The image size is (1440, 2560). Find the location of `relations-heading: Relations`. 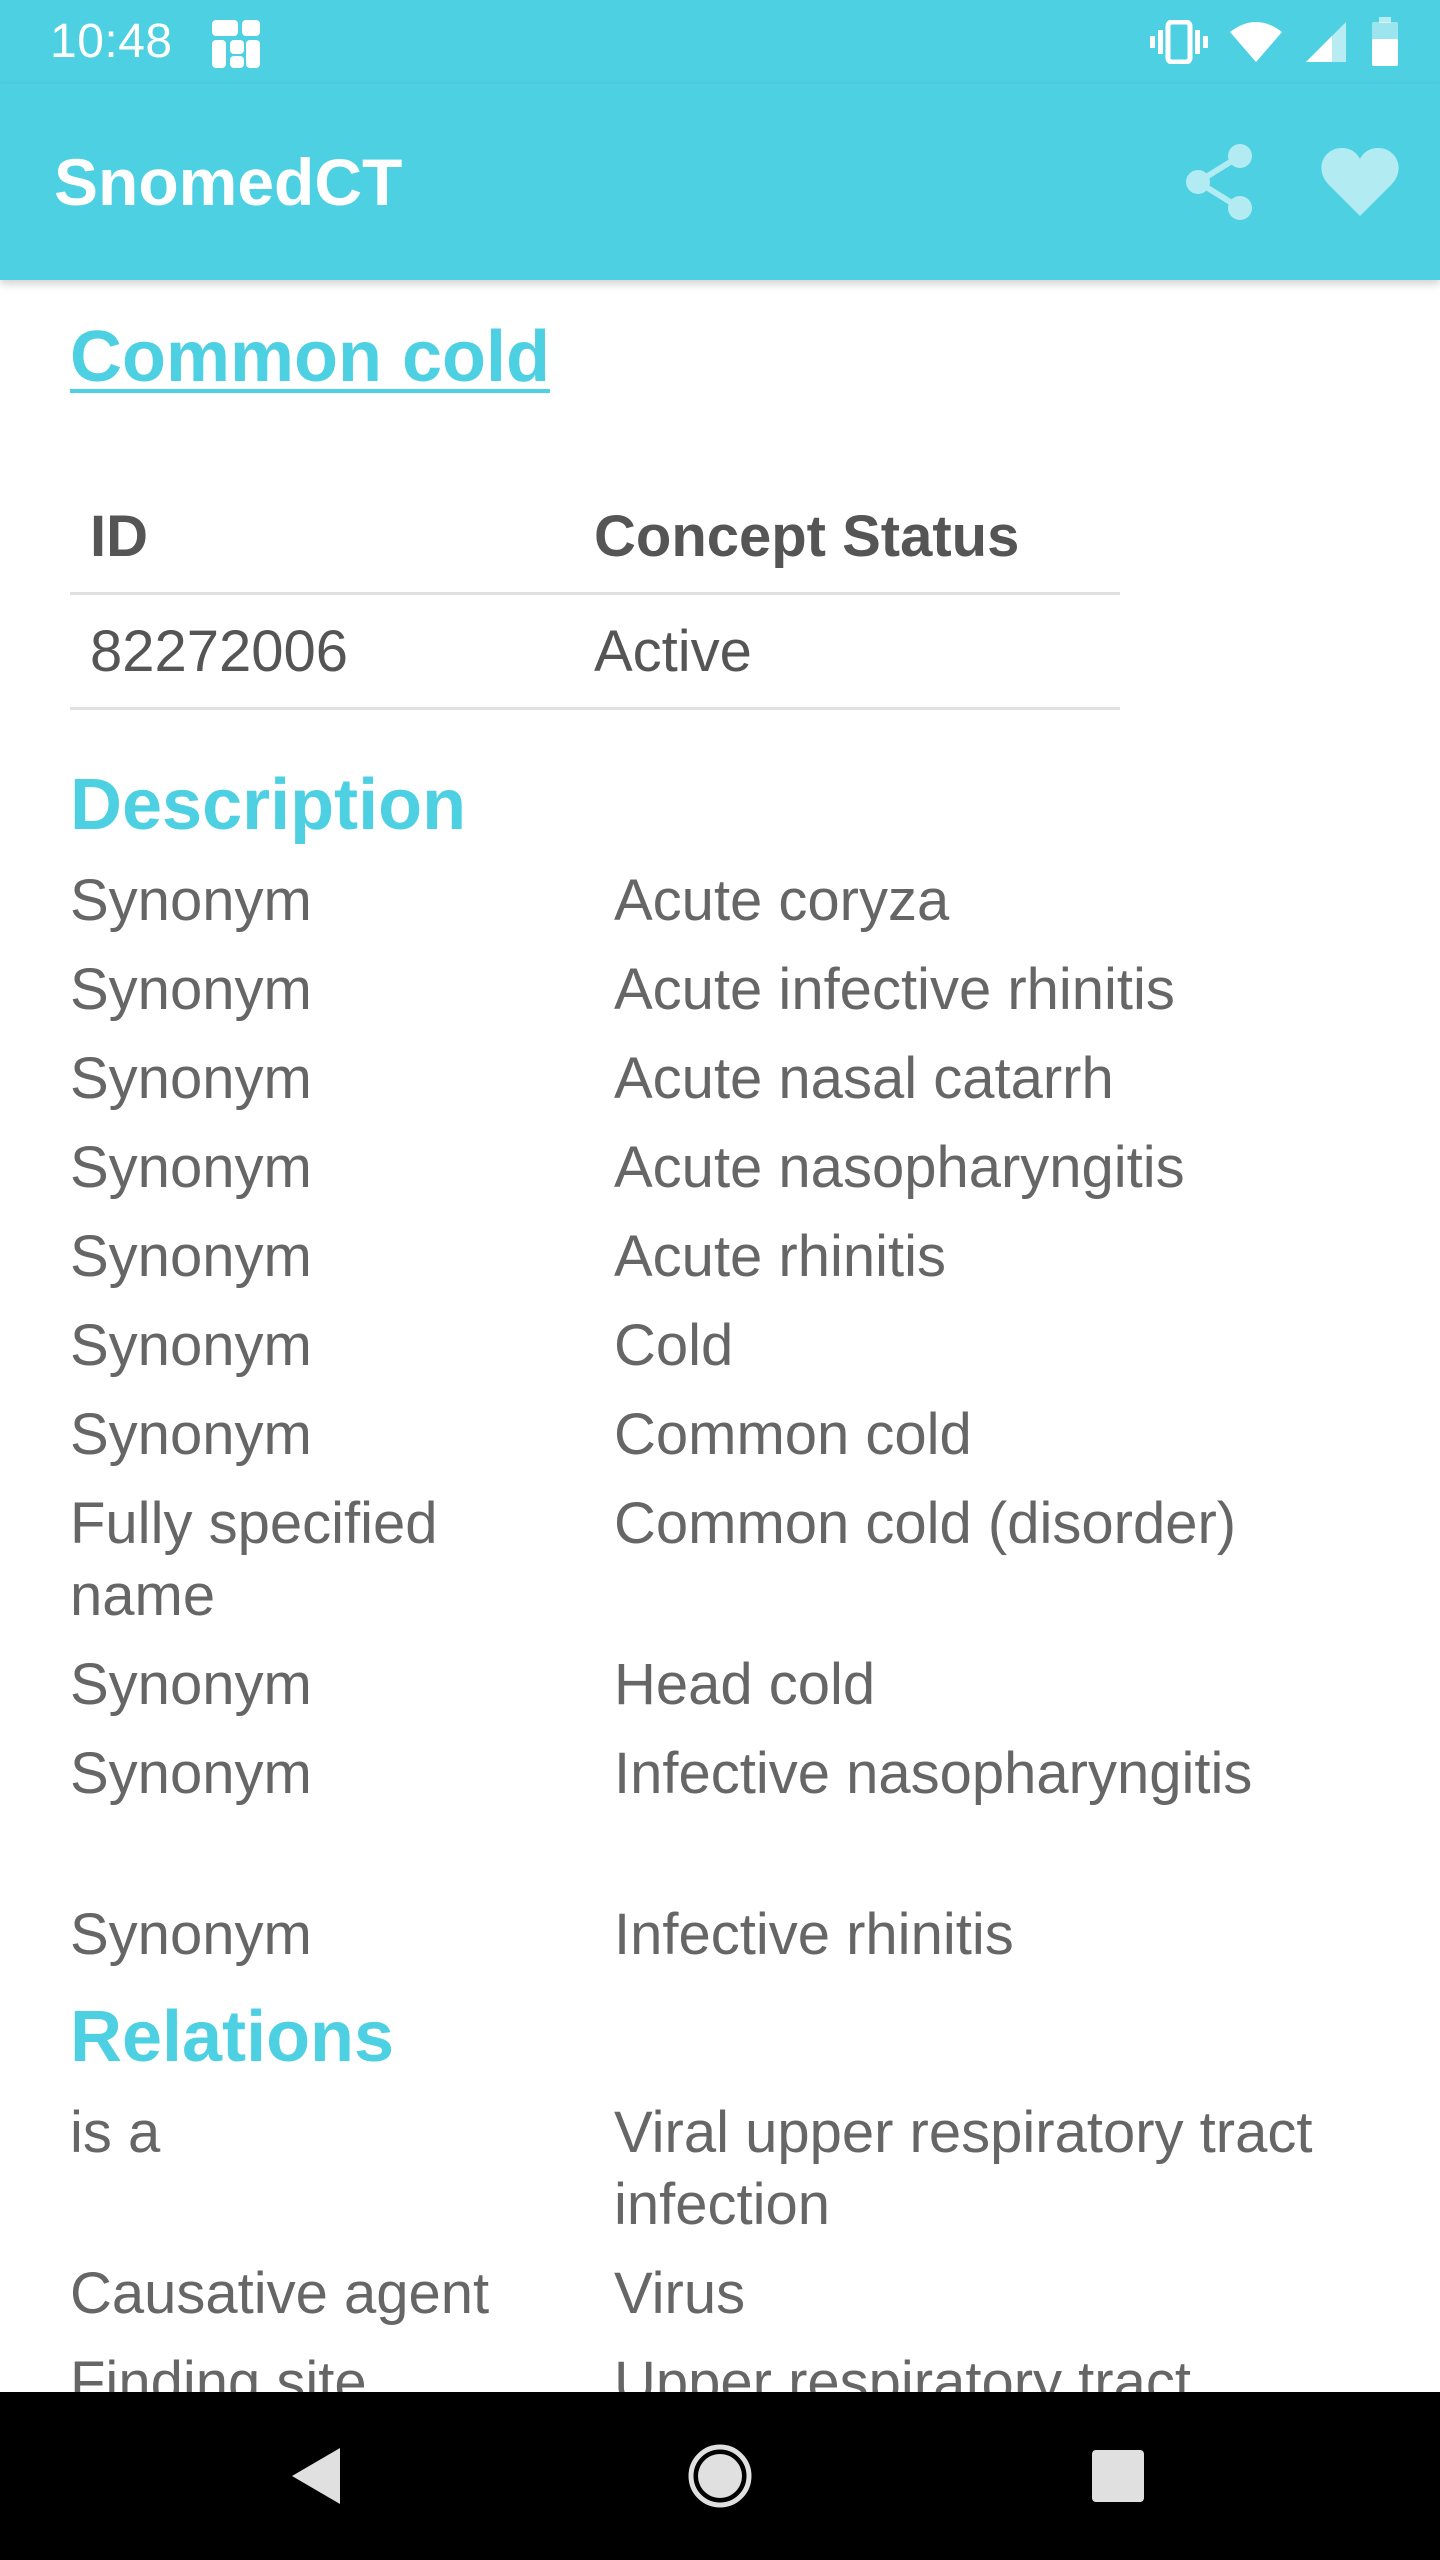

relations-heading: Relations is located at coordinates (232, 2037).